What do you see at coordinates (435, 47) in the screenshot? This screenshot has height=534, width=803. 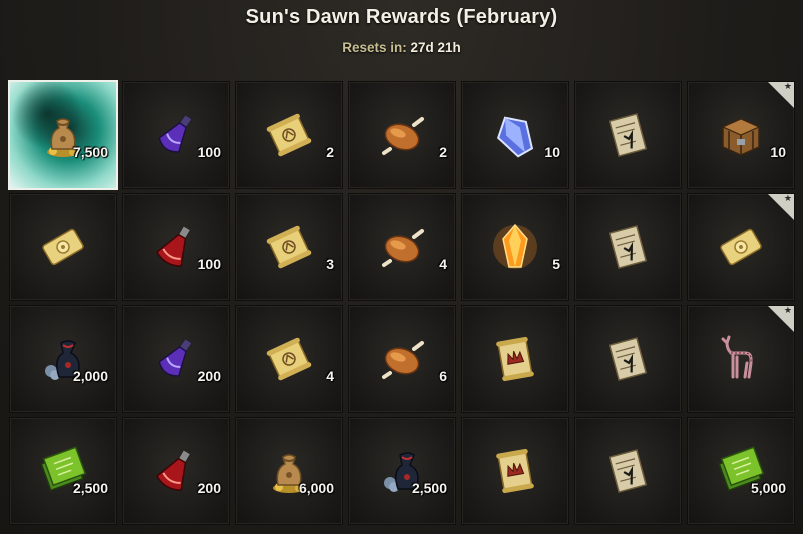 I see `reset-timer-value: 27d 21h` at bounding box center [435, 47].